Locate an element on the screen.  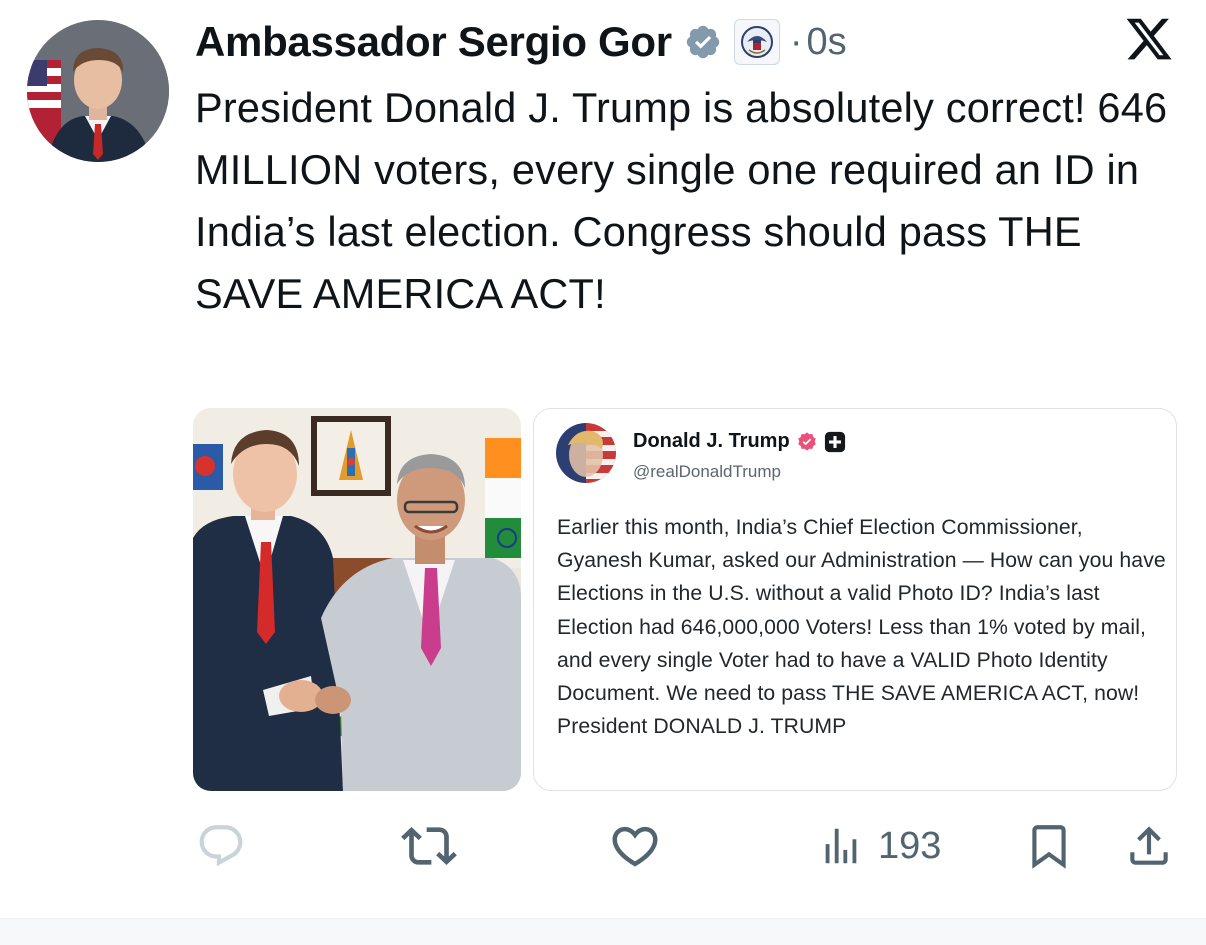
post-header: Ambassador Sergio Gor · 0s is located at coordinates (521, 42).